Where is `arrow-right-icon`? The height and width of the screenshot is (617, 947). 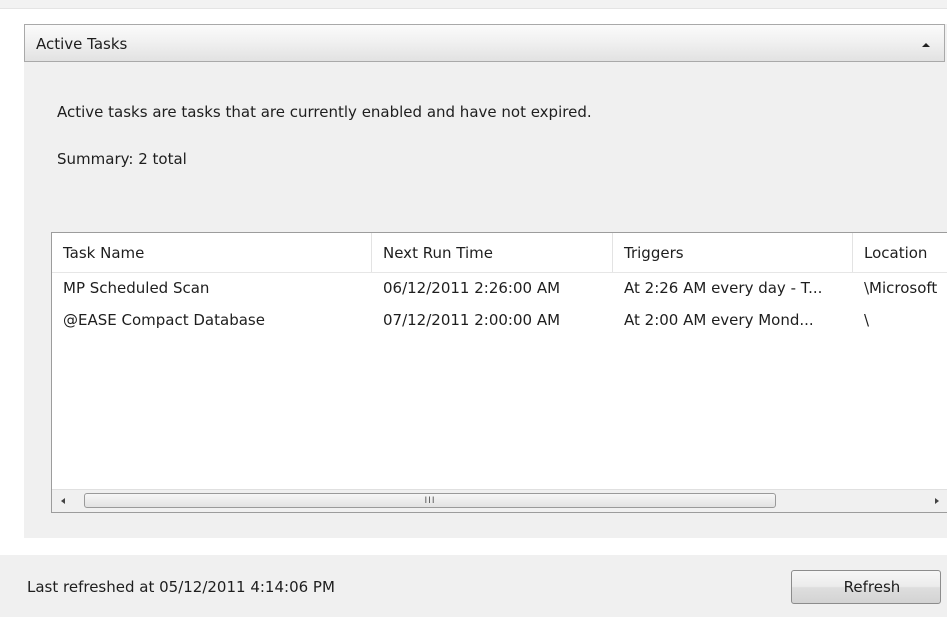 arrow-right-icon is located at coordinates (937, 501).